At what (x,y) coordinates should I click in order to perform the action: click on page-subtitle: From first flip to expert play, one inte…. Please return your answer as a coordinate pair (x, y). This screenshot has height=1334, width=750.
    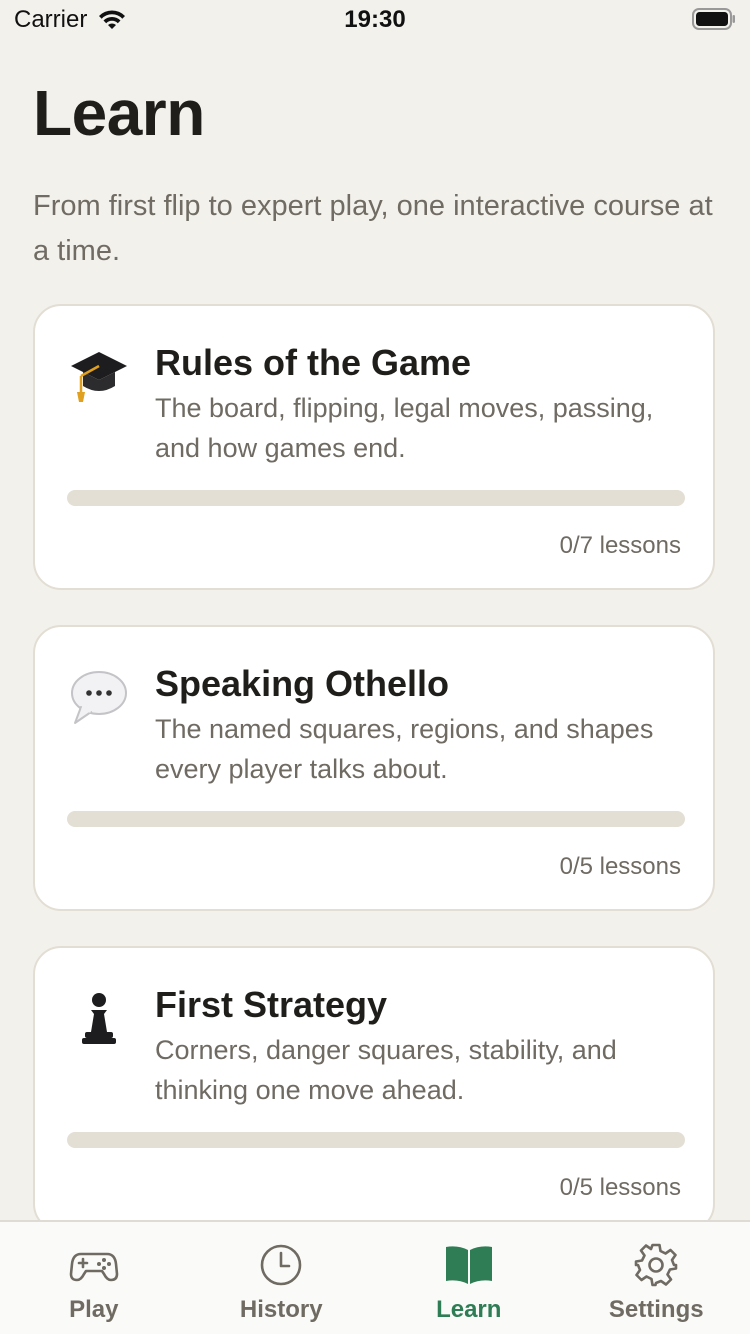
    Looking at the image, I should click on (373, 228).